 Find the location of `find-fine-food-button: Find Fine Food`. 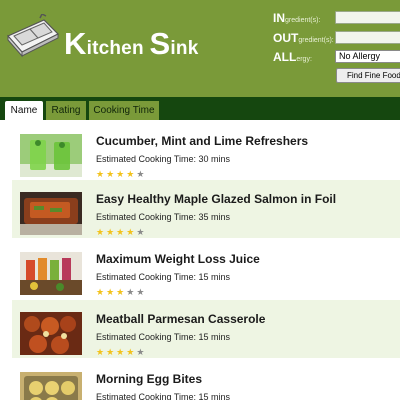

find-fine-food-button: Find Fine Food is located at coordinates (368, 75).